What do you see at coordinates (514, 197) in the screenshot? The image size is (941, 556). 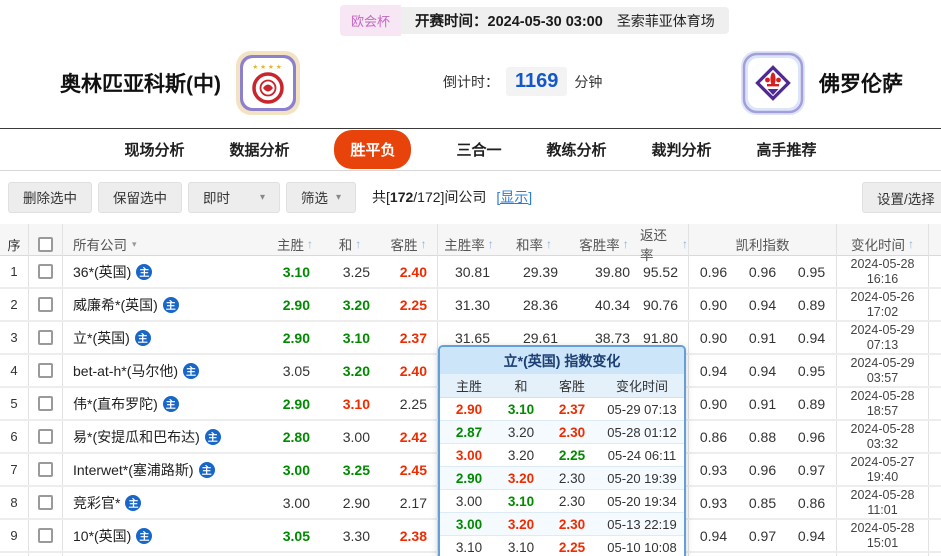 I see `show-link: [显示]` at bounding box center [514, 197].